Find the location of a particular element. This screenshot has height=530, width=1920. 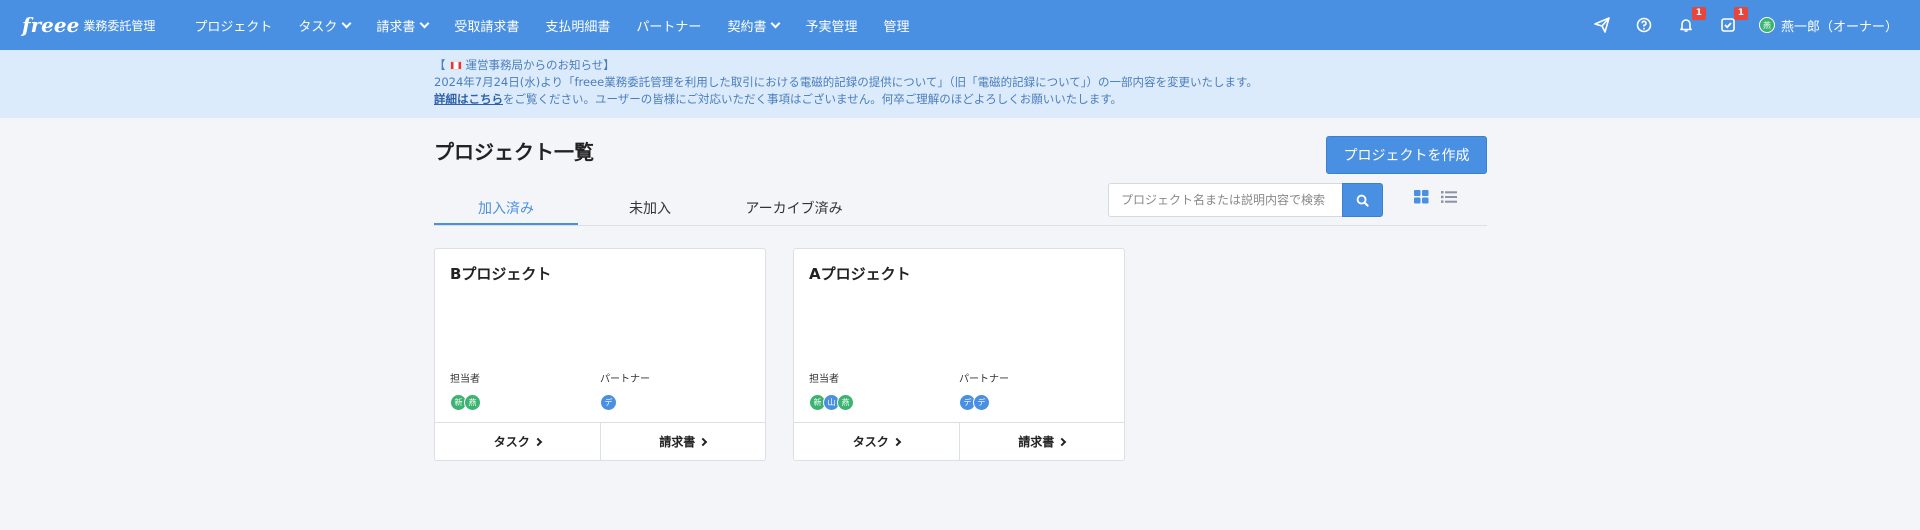

bell-icon: 1 is located at coordinates (1691, 21).